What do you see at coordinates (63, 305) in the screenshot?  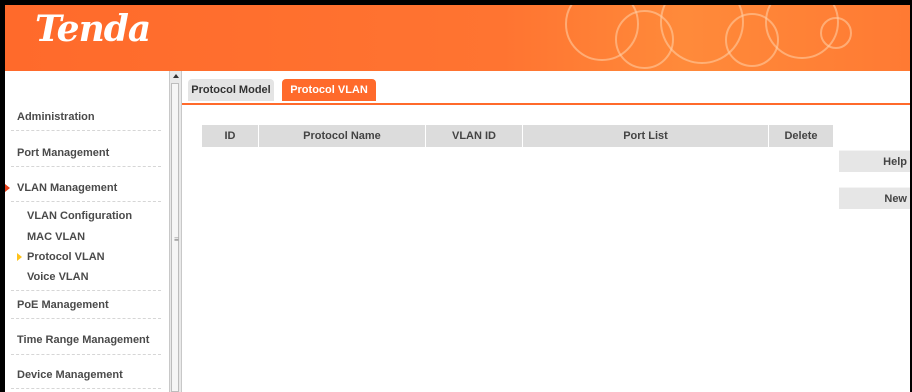 I see `sidebar-item-poe-management: PoE Management` at bounding box center [63, 305].